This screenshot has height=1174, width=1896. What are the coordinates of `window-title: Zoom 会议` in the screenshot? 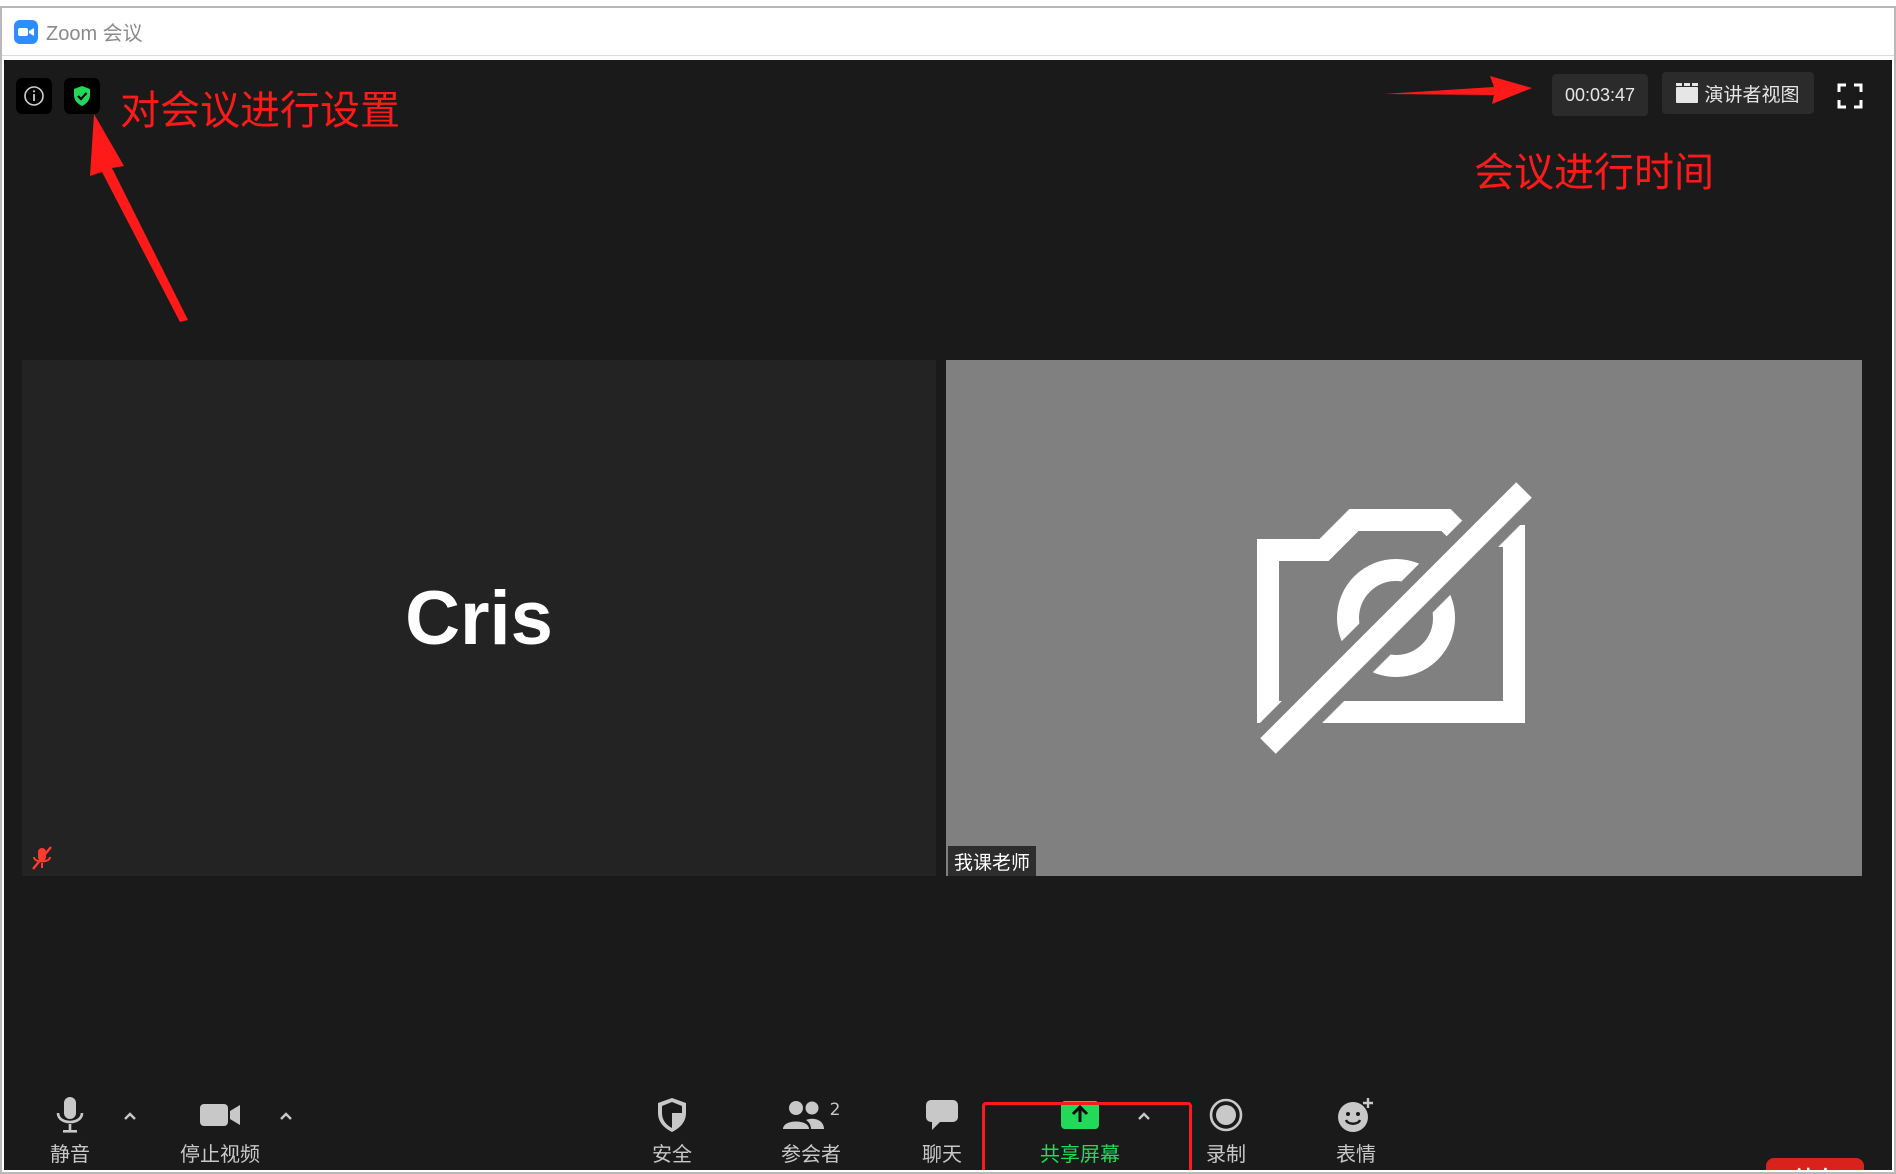 It's located at (94, 34).